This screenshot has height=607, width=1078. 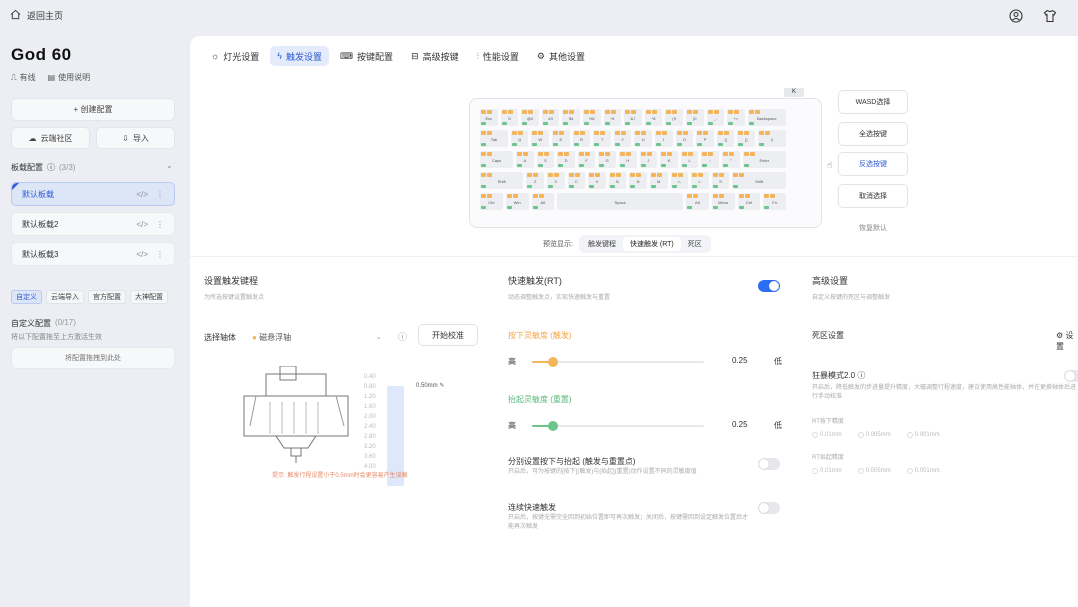 What do you see at coordinates (705, 138) in the screenshot?
I see `key: P` at bounding box center [705, 138].